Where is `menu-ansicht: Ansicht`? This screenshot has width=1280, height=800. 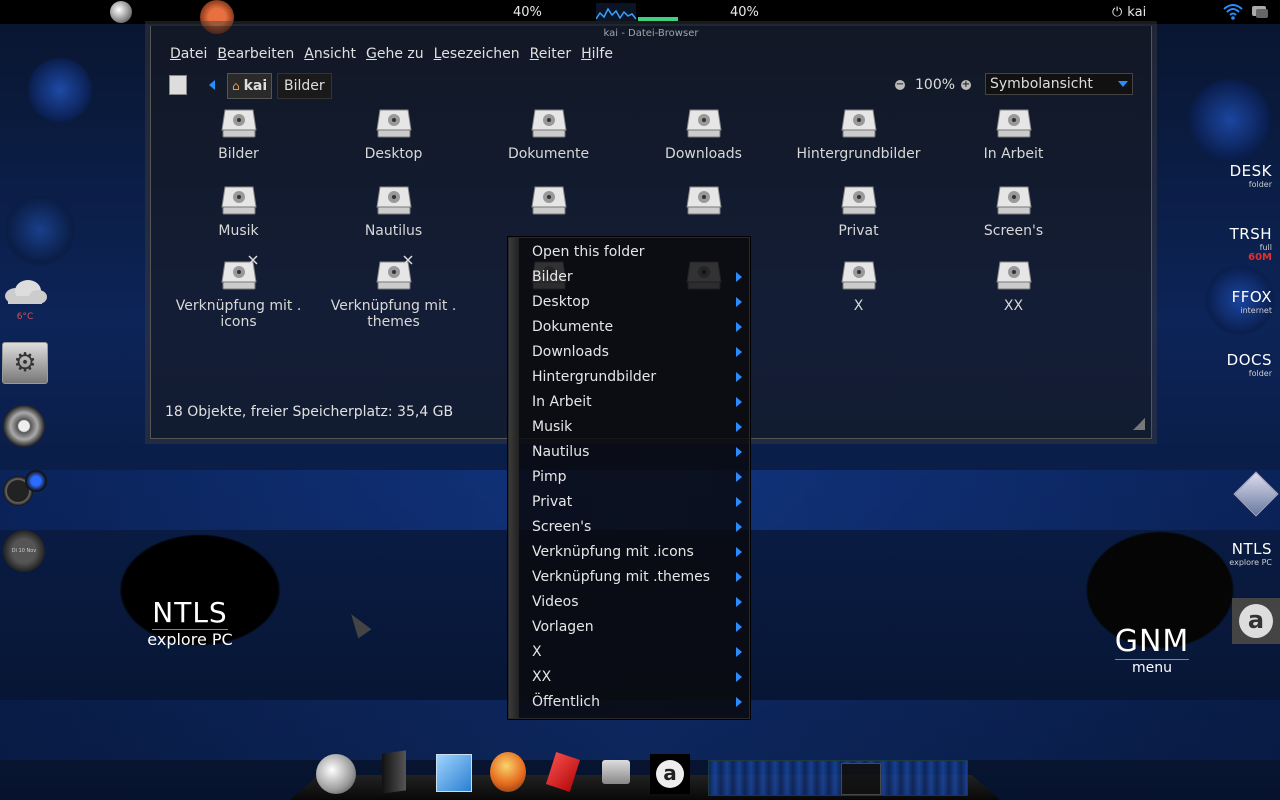 menu-ansicht: Ansicht is located at coordinates (330, 57).